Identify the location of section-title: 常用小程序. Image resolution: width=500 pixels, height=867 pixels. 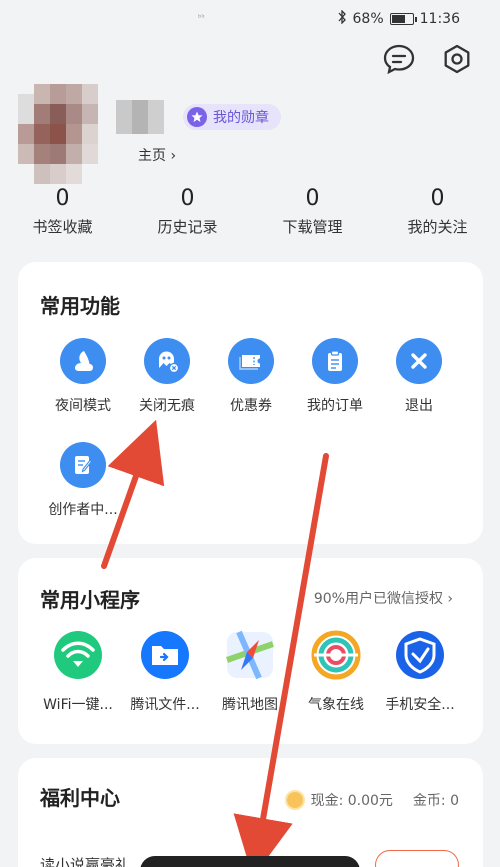
(90, 600).